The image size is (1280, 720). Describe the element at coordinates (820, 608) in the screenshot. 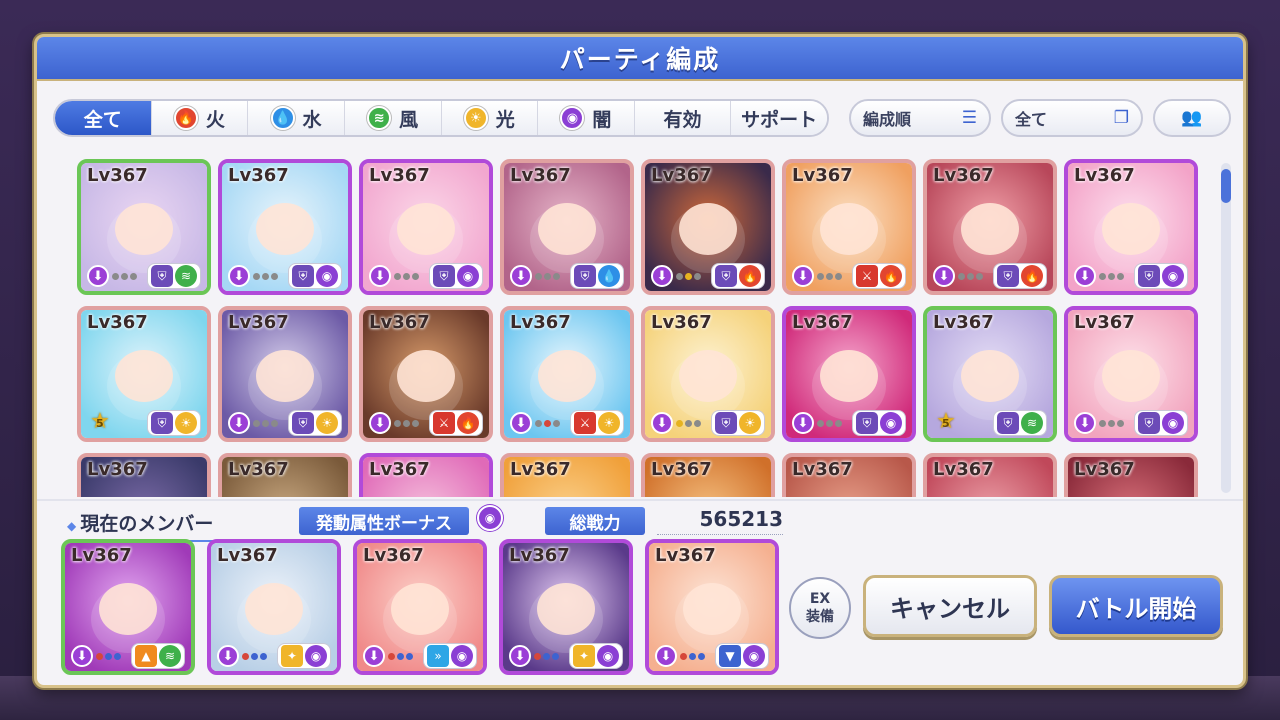

I see `ex-equip-button: EX 装備` at that location.